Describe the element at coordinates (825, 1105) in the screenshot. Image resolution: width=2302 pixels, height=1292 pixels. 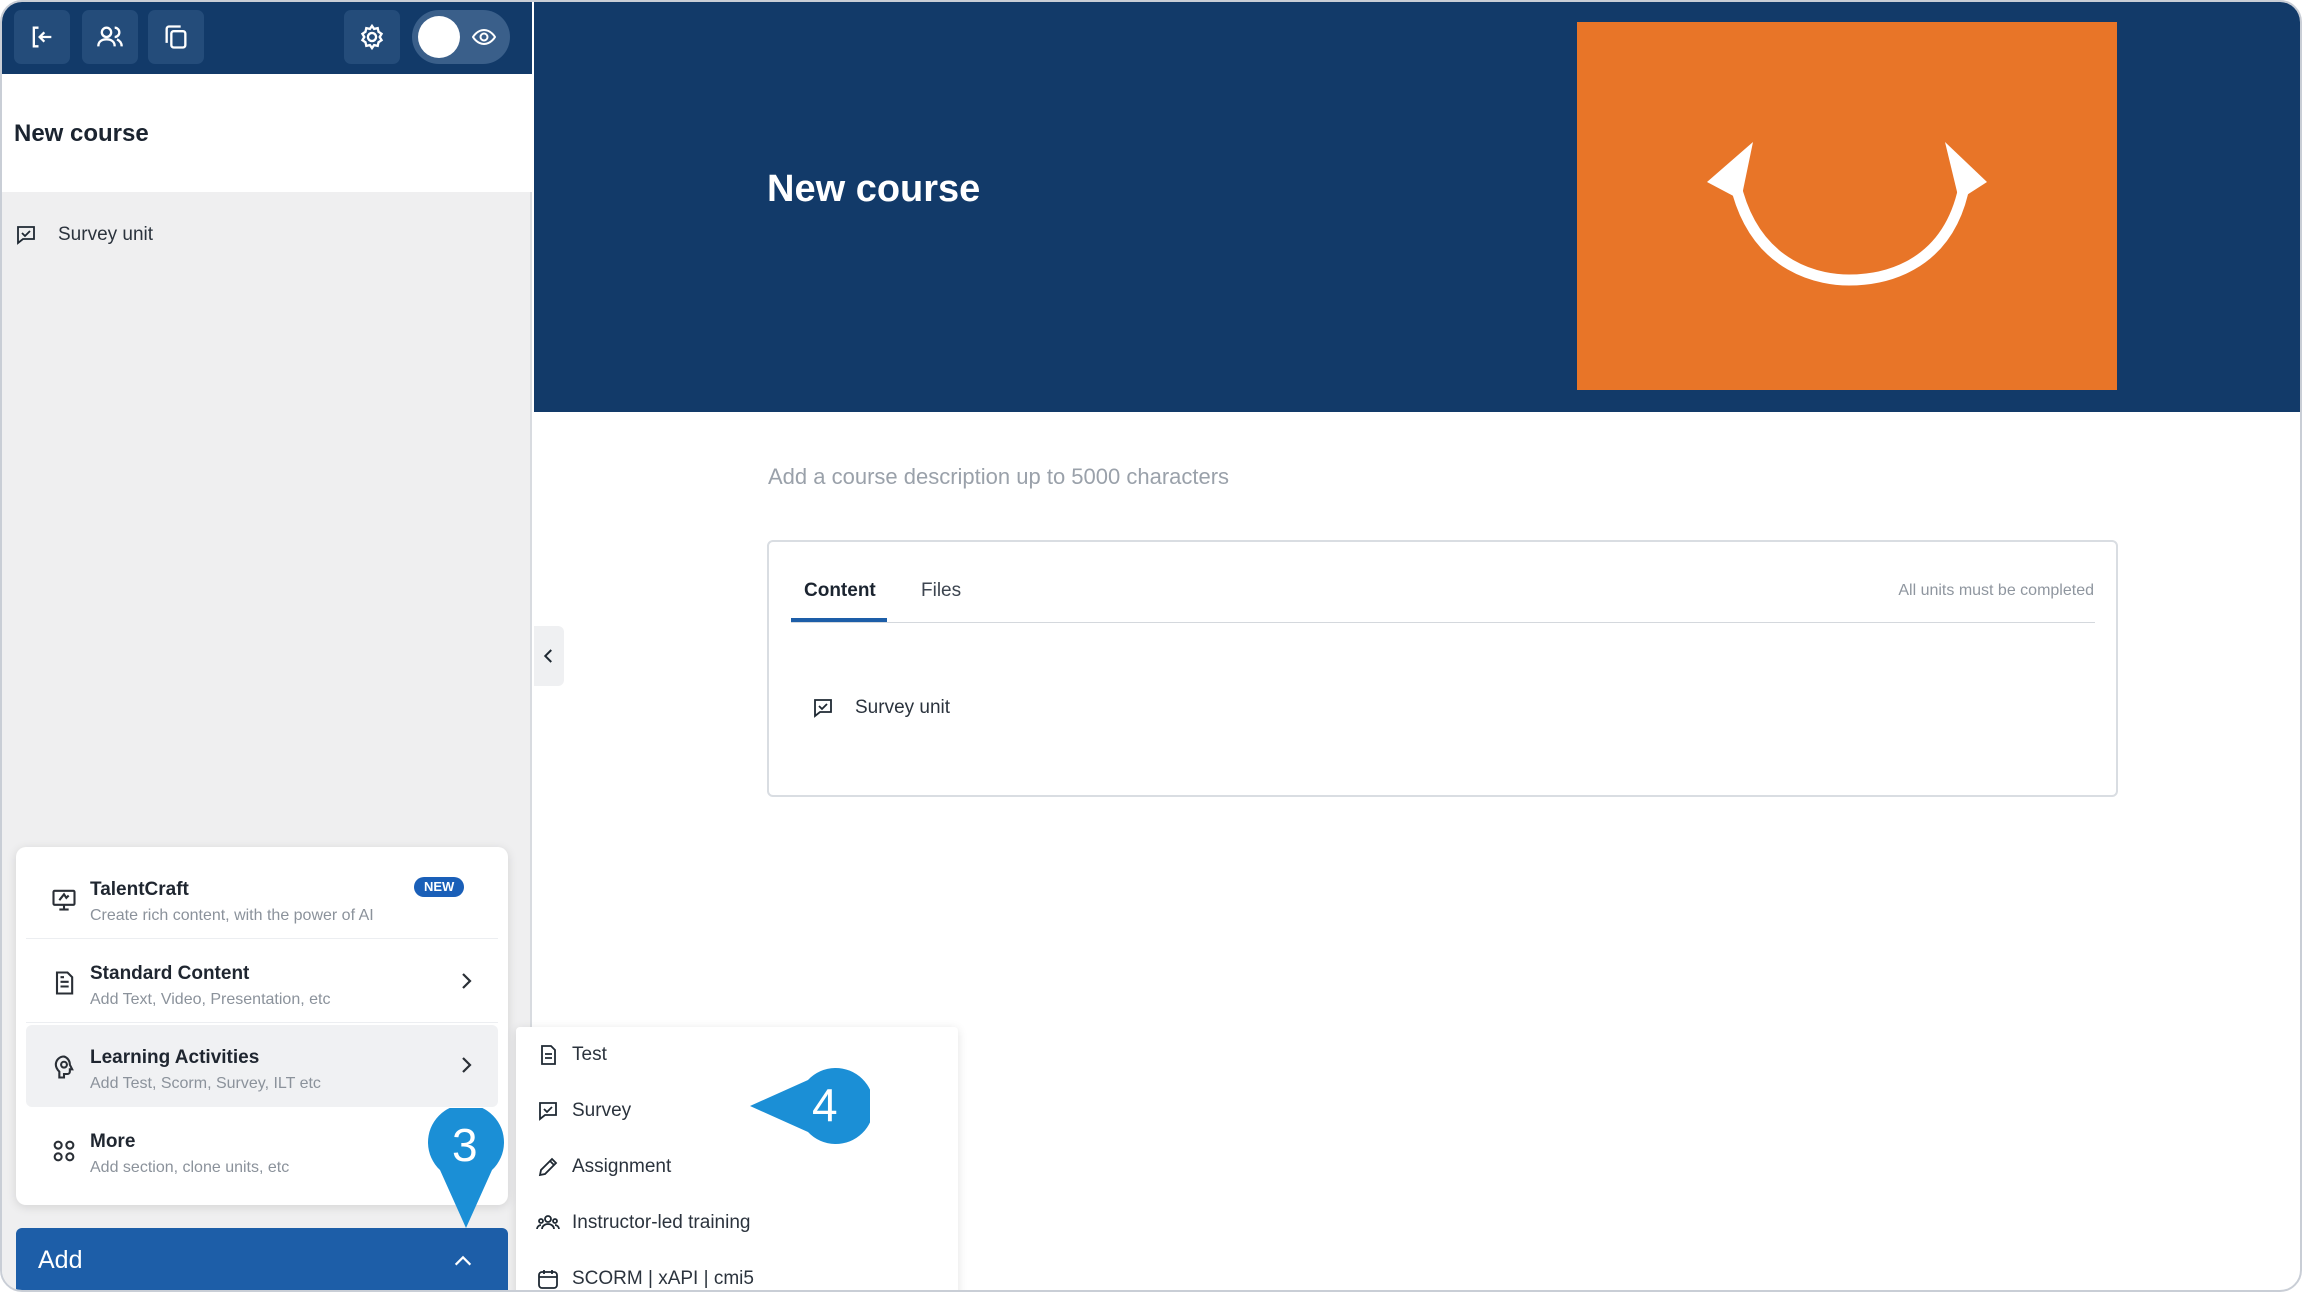
I see `step-4-number: 4` at that location.